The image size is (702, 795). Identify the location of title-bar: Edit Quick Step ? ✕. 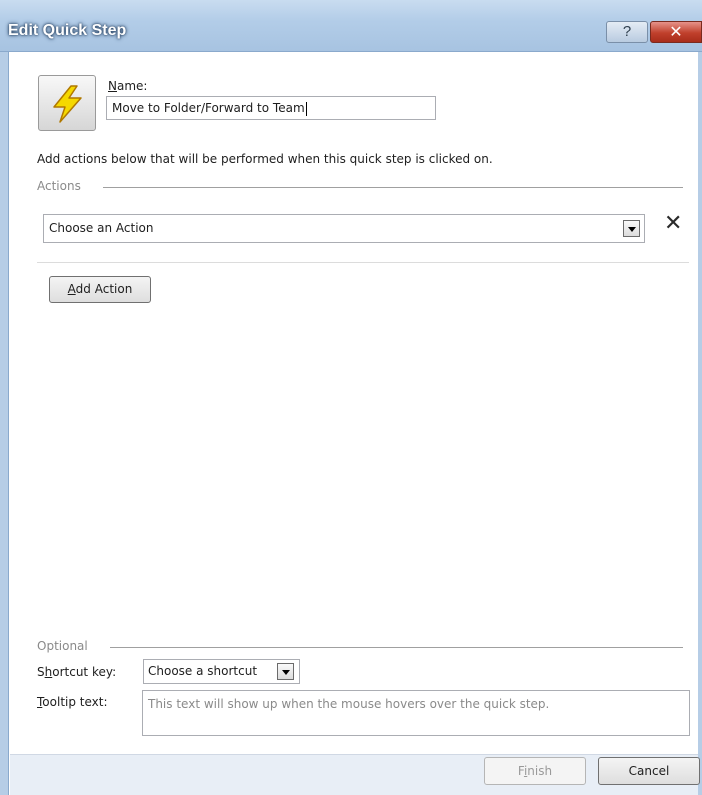
(351, 26).